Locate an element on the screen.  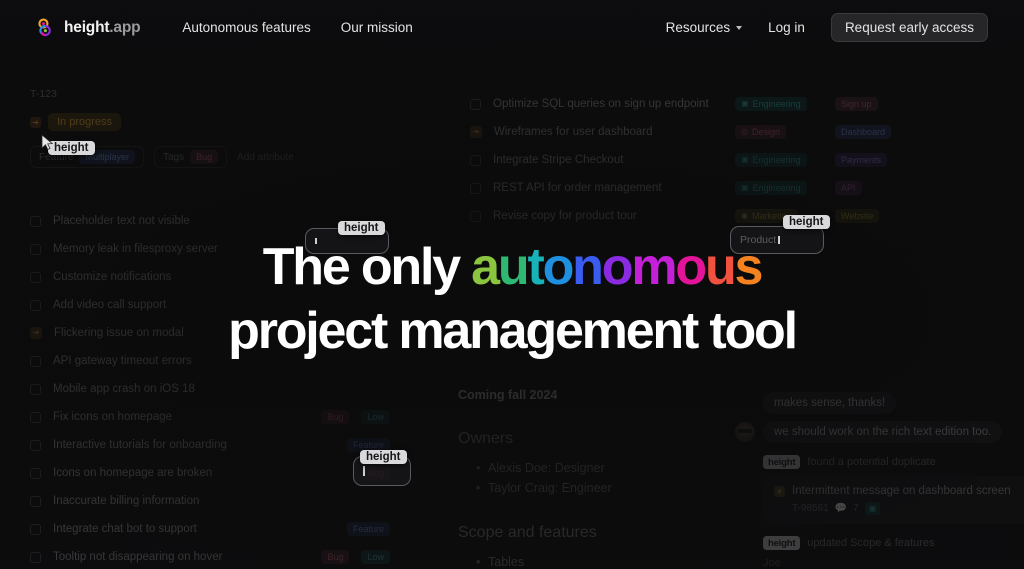
inline-input-left-bottom is located at coordinates (382, 471).